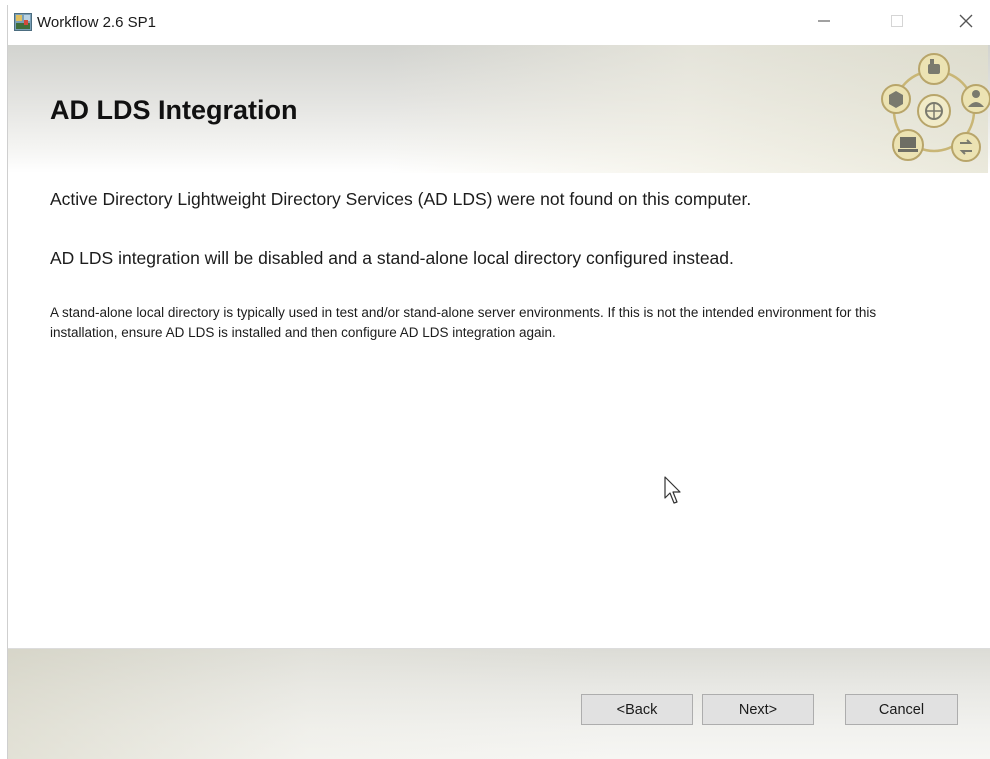 Image resolution: width=990 pixels, height=759 pixels. I want to click on app-icon, so click(23, 22).